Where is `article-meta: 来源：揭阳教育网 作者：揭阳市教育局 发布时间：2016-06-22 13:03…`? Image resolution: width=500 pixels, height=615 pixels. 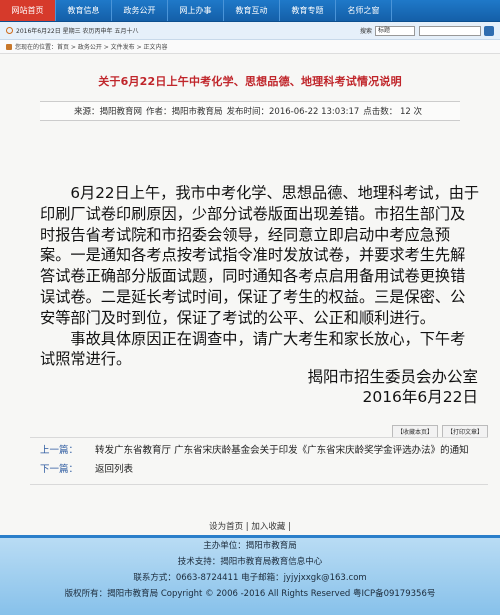
article-meta: 来源：揭阳教育网 作者：揭阳市教育局 发布时间：2016-06-22 13:03… is located at coordinates (250, 111).